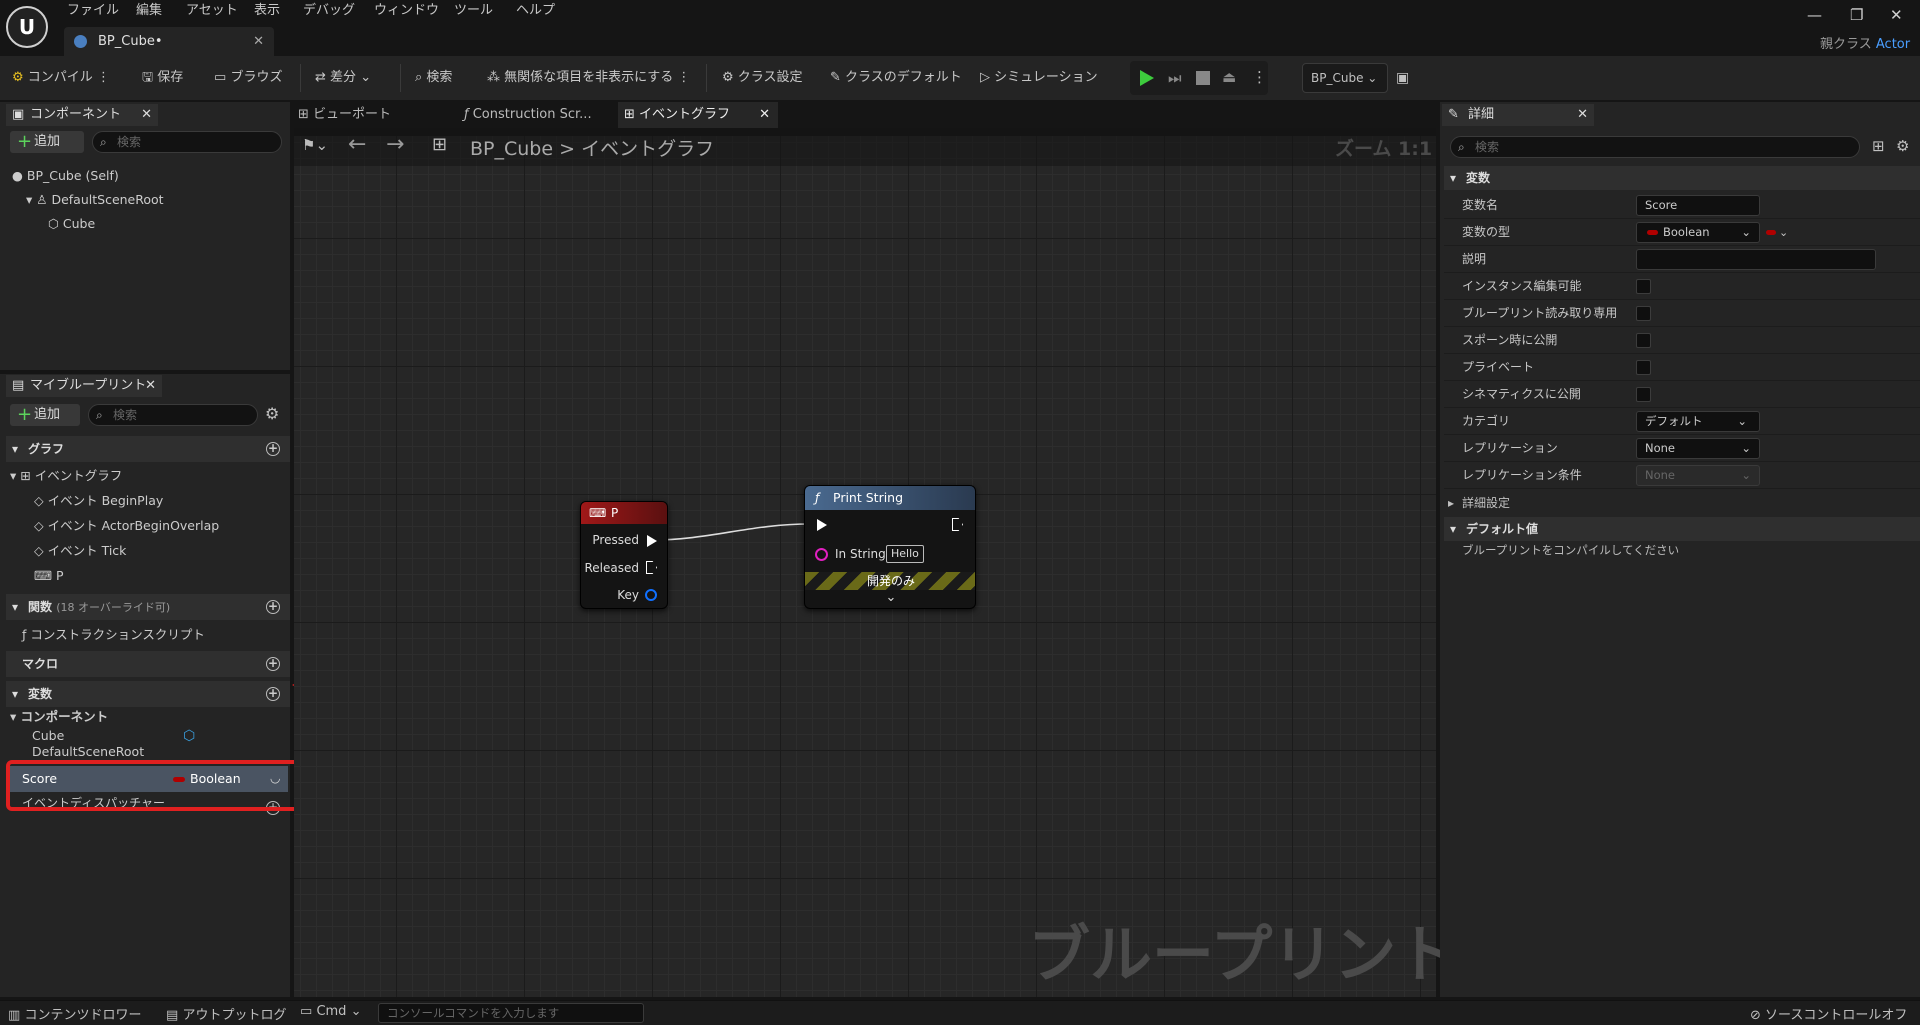  I want to click on step-icon: ⏭, so click(1175, 78).